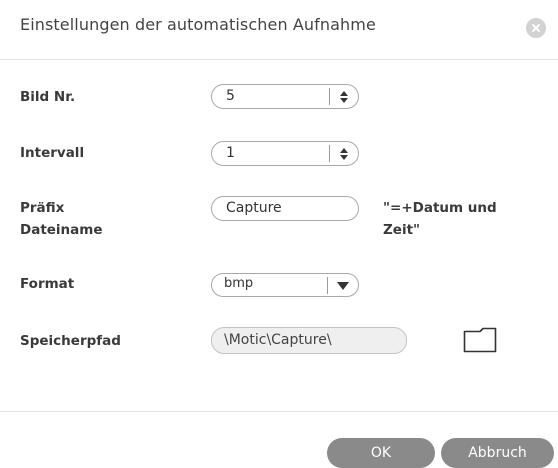 Image resolution: width=558 pixels, height=468 pixels. I want to click on filename-prefix-value: Capture, so click(254, 208).